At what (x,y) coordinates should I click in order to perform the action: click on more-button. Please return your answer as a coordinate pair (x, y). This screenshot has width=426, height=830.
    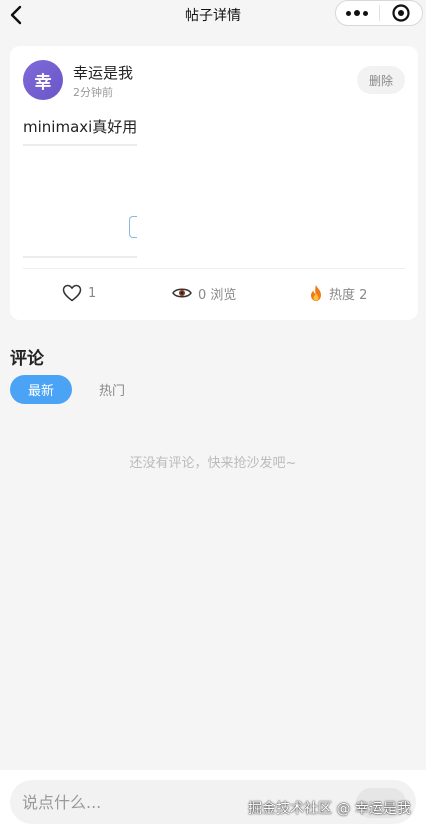
    Looking at the image, I should click on (357, 13).